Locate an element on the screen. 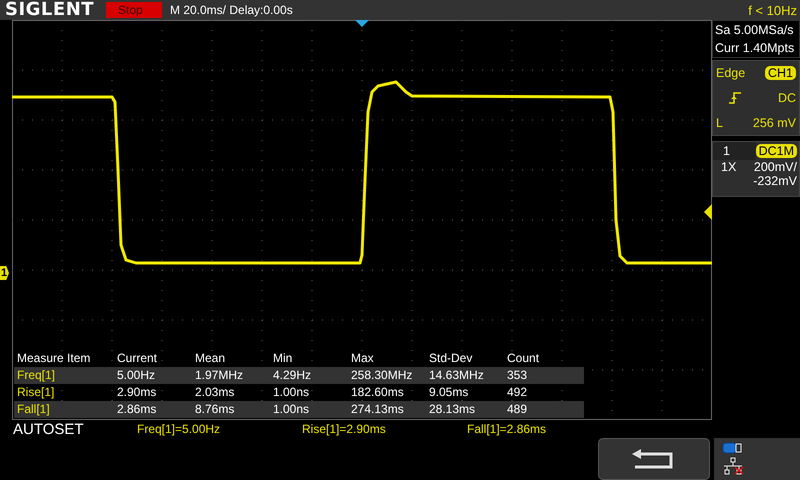 The height and width of the screenshot is (480, 800). column-header: Min is located at coordinates (283, 358).